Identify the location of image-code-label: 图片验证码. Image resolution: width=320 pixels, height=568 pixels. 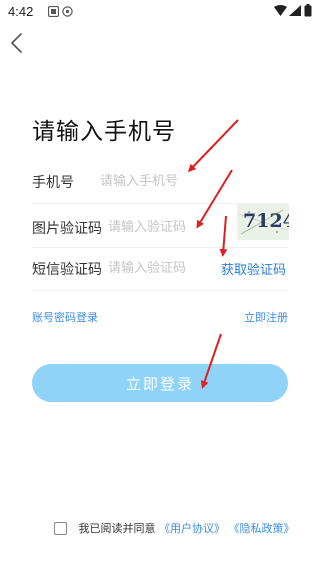
(67, 229).